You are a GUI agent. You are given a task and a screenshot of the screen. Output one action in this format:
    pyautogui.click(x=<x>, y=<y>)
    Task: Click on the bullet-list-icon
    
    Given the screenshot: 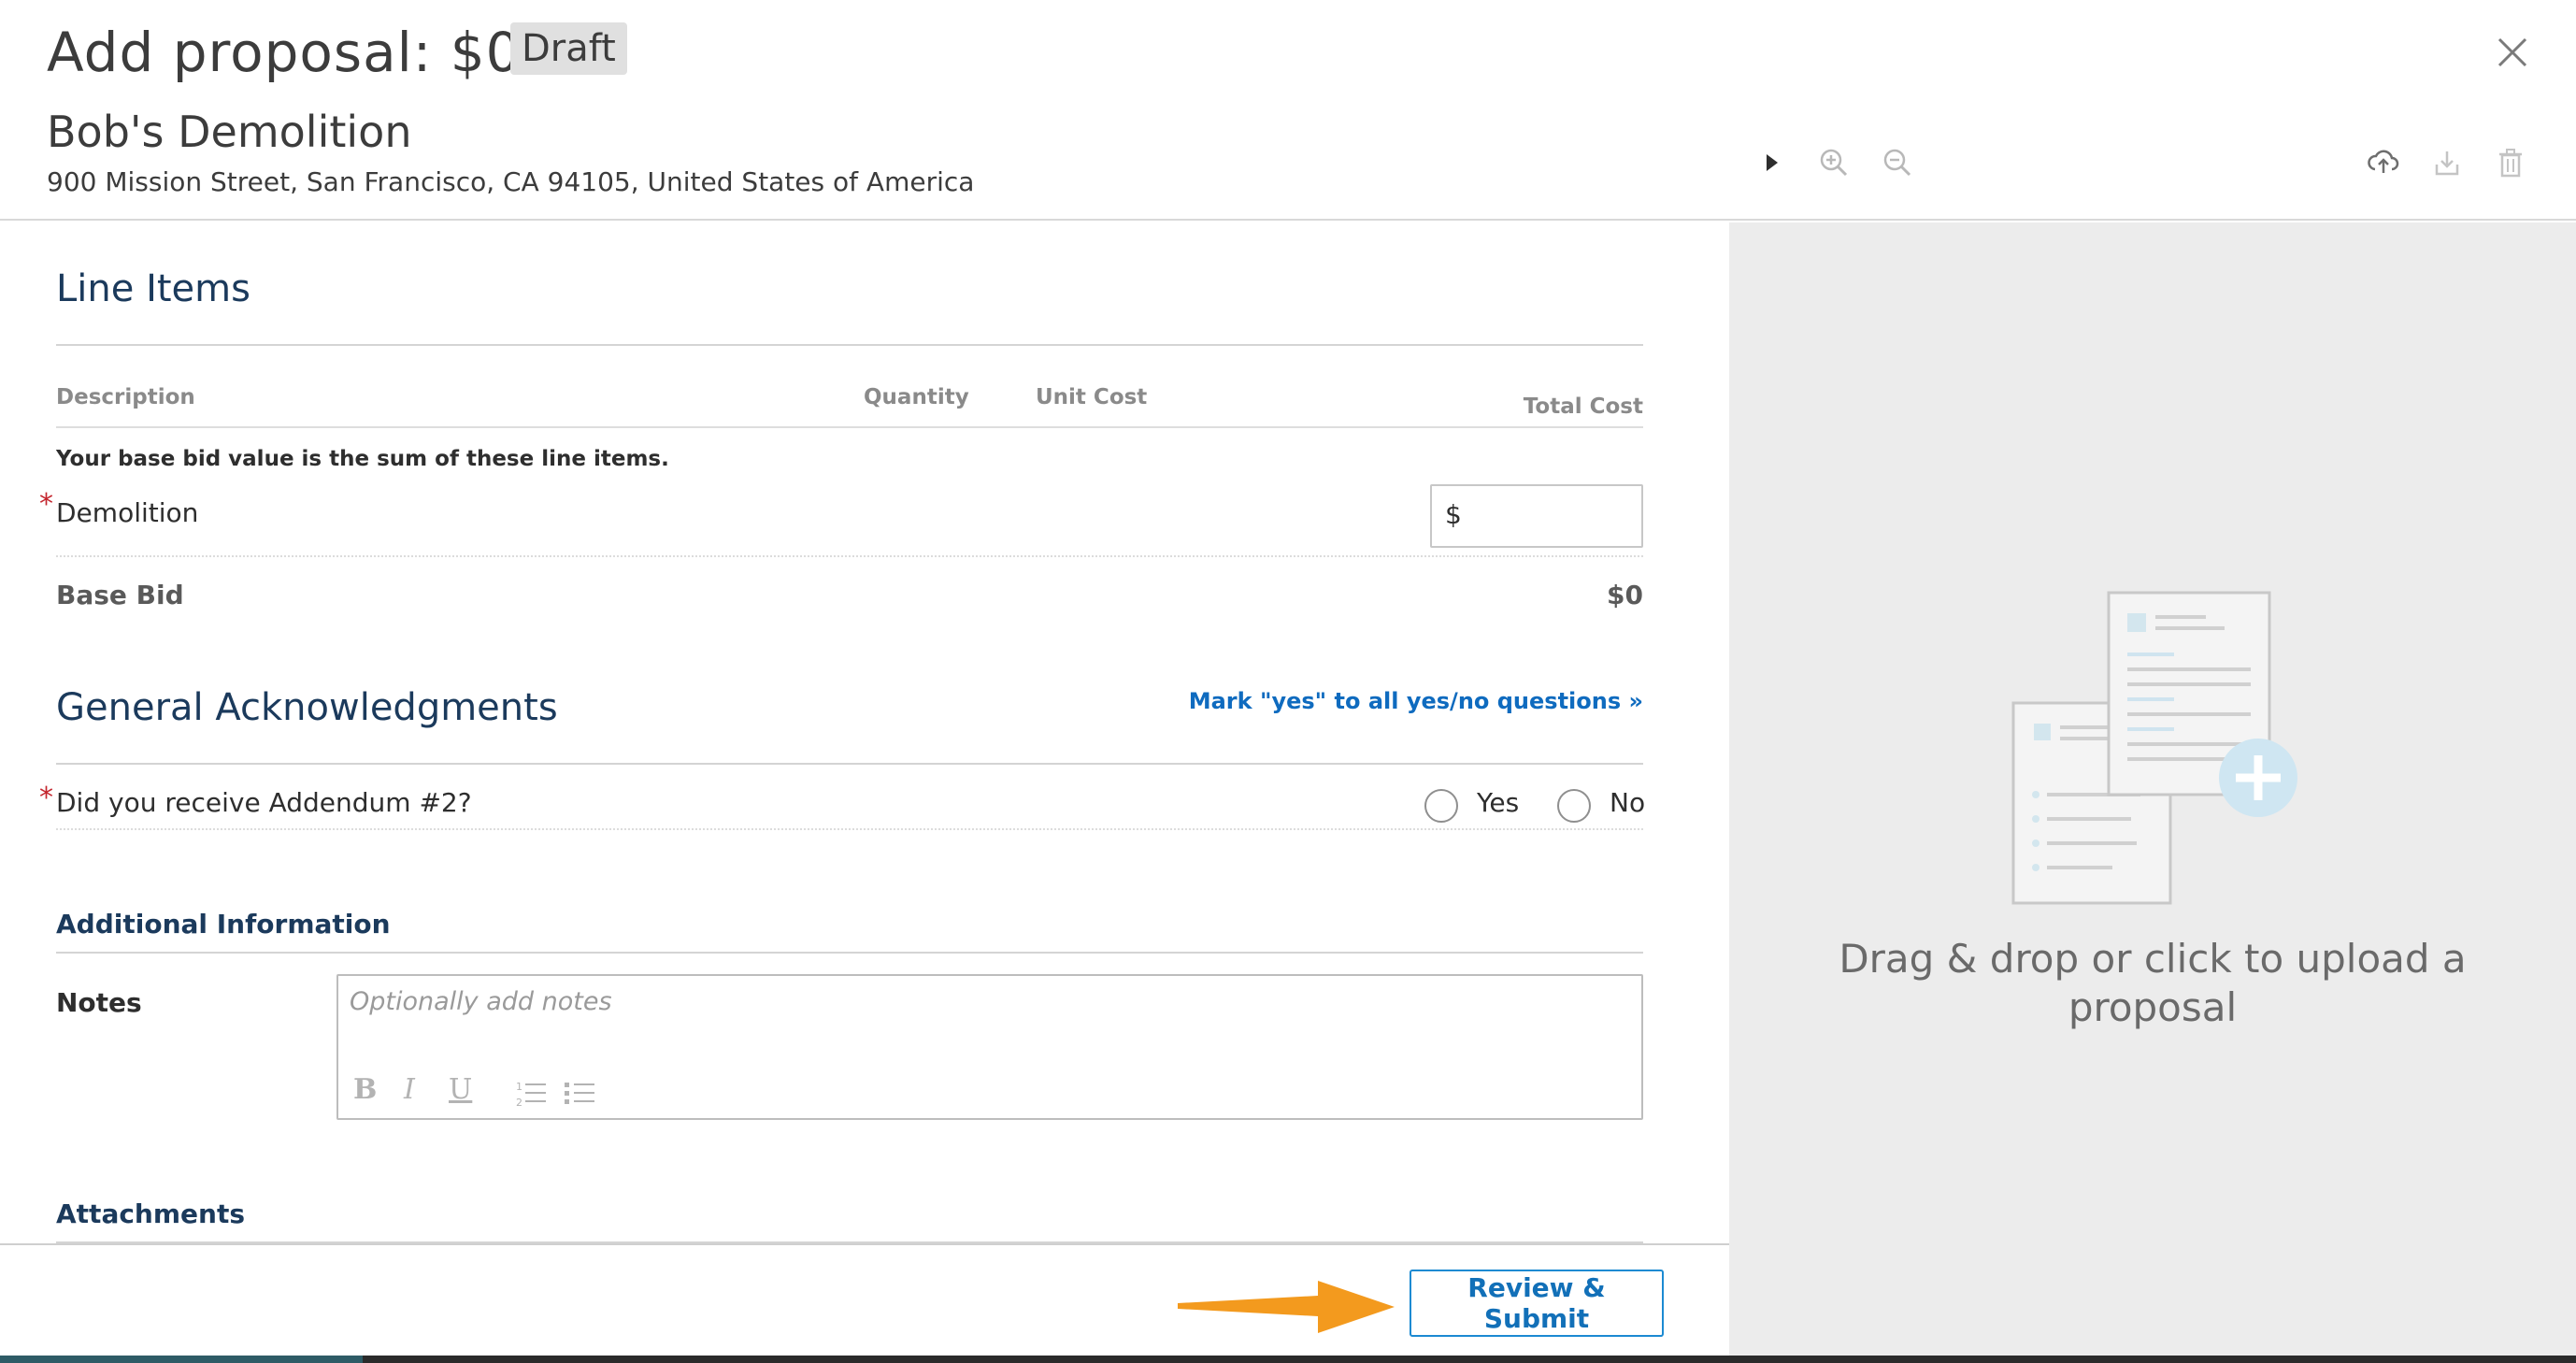 What is the action you would take?
    pyautogui.click(x=579, y=1094)
    